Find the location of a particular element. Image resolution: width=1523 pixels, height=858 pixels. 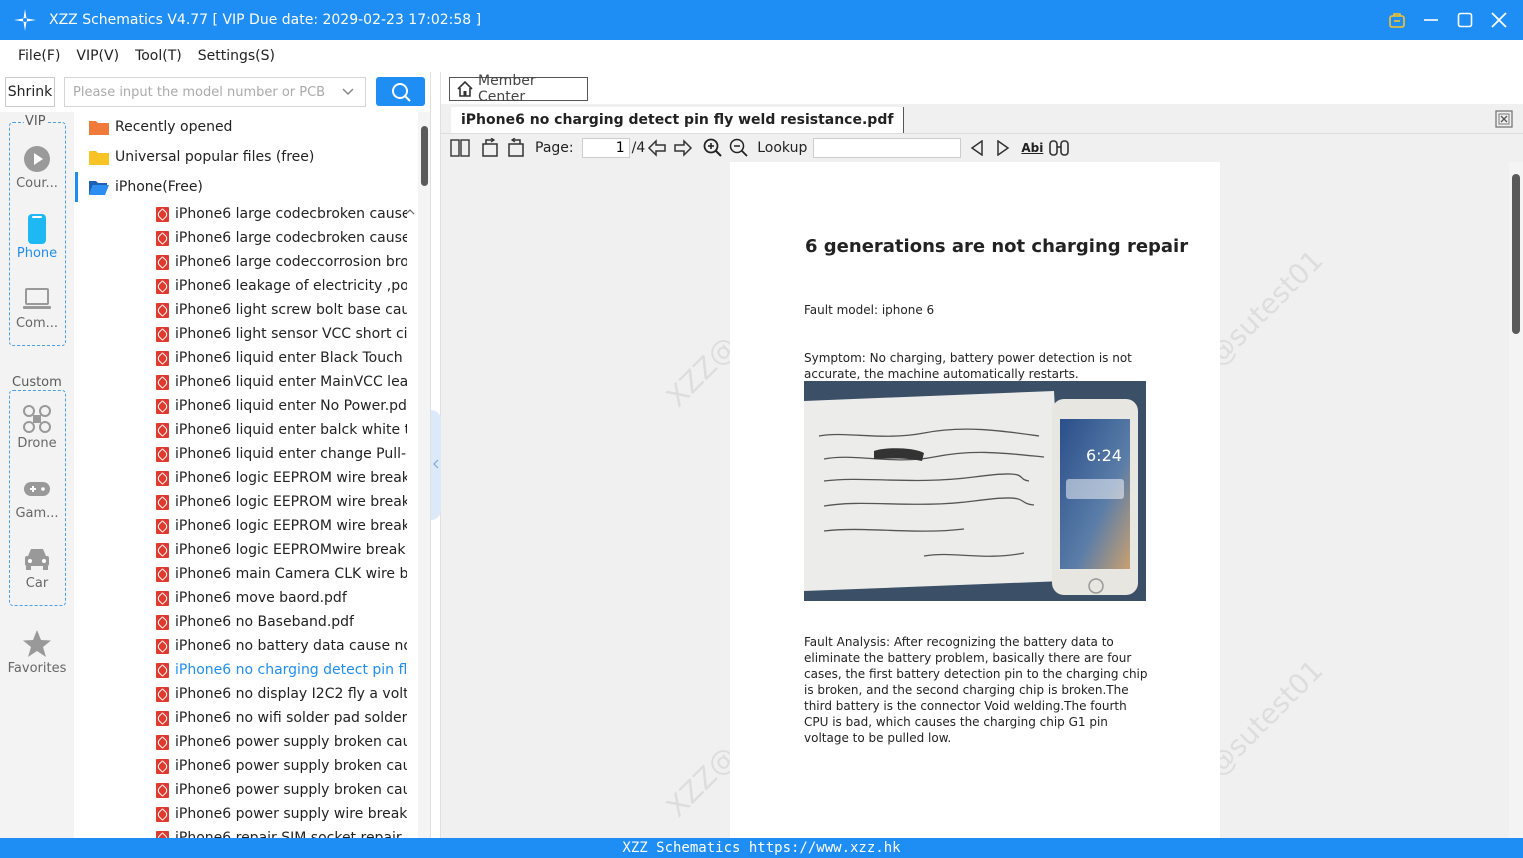

file-tree-item: iPhone6 liquid enter change Pull-u is located at coordinates (246, 454).